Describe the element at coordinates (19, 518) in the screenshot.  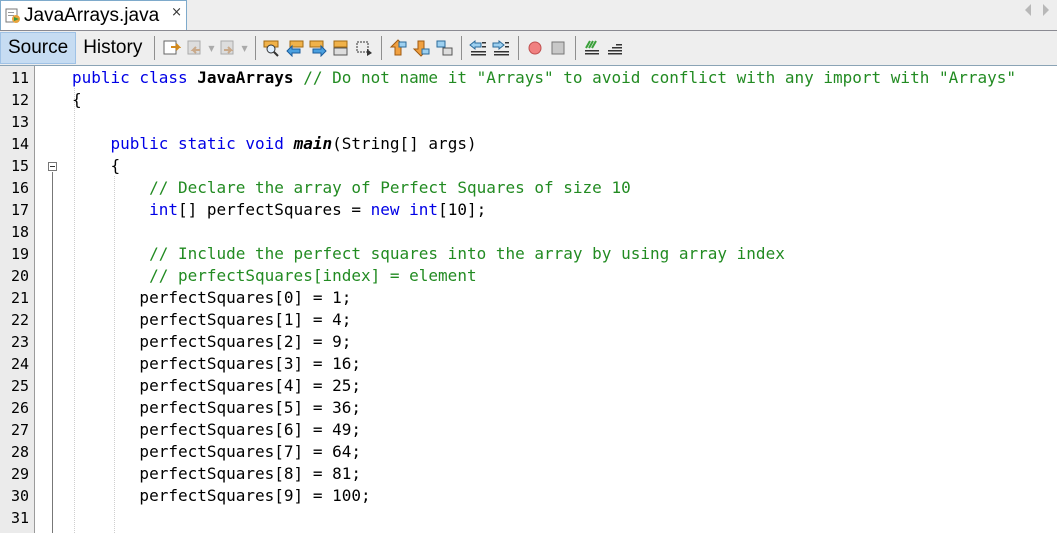
I see `line-number: 31` at that location.